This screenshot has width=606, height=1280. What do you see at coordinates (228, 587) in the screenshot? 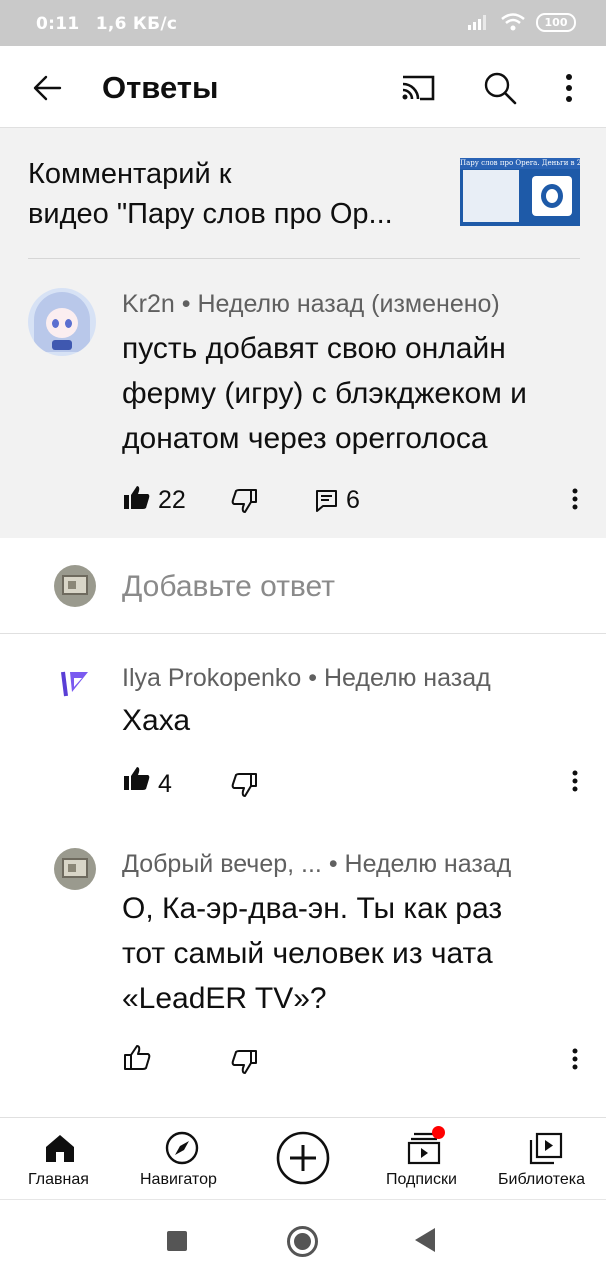
I see `add-reply-input: Добавьте ответ` at bounding box center [228, 587].